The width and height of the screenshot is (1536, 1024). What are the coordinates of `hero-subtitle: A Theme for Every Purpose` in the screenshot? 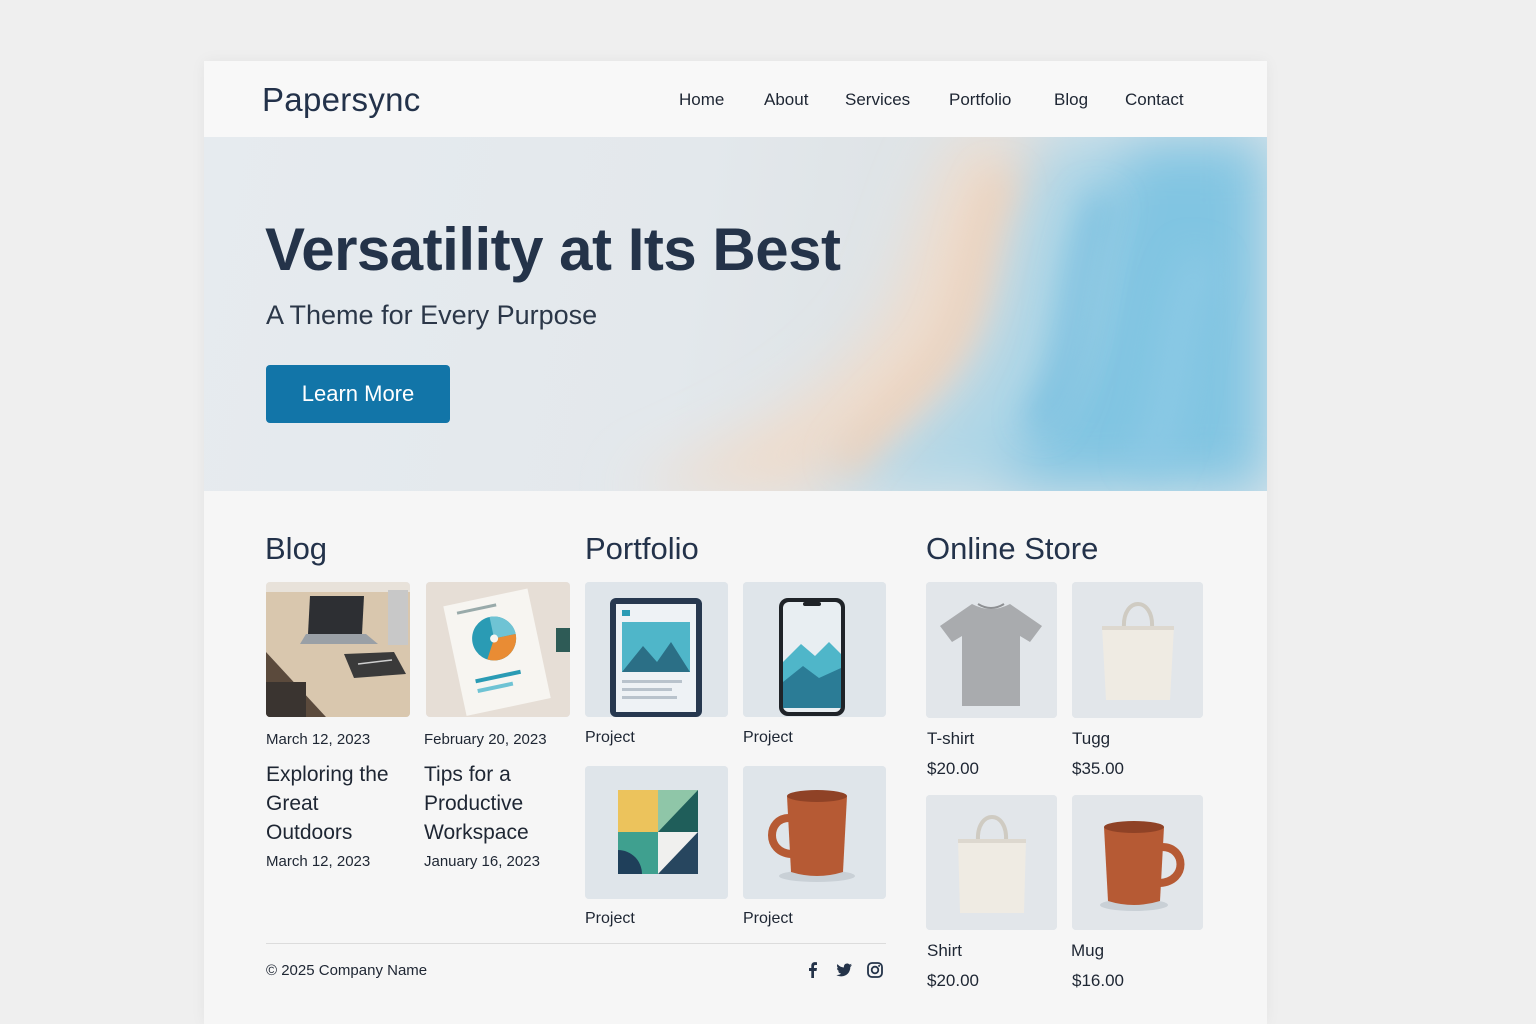 It's located at (432, 315).